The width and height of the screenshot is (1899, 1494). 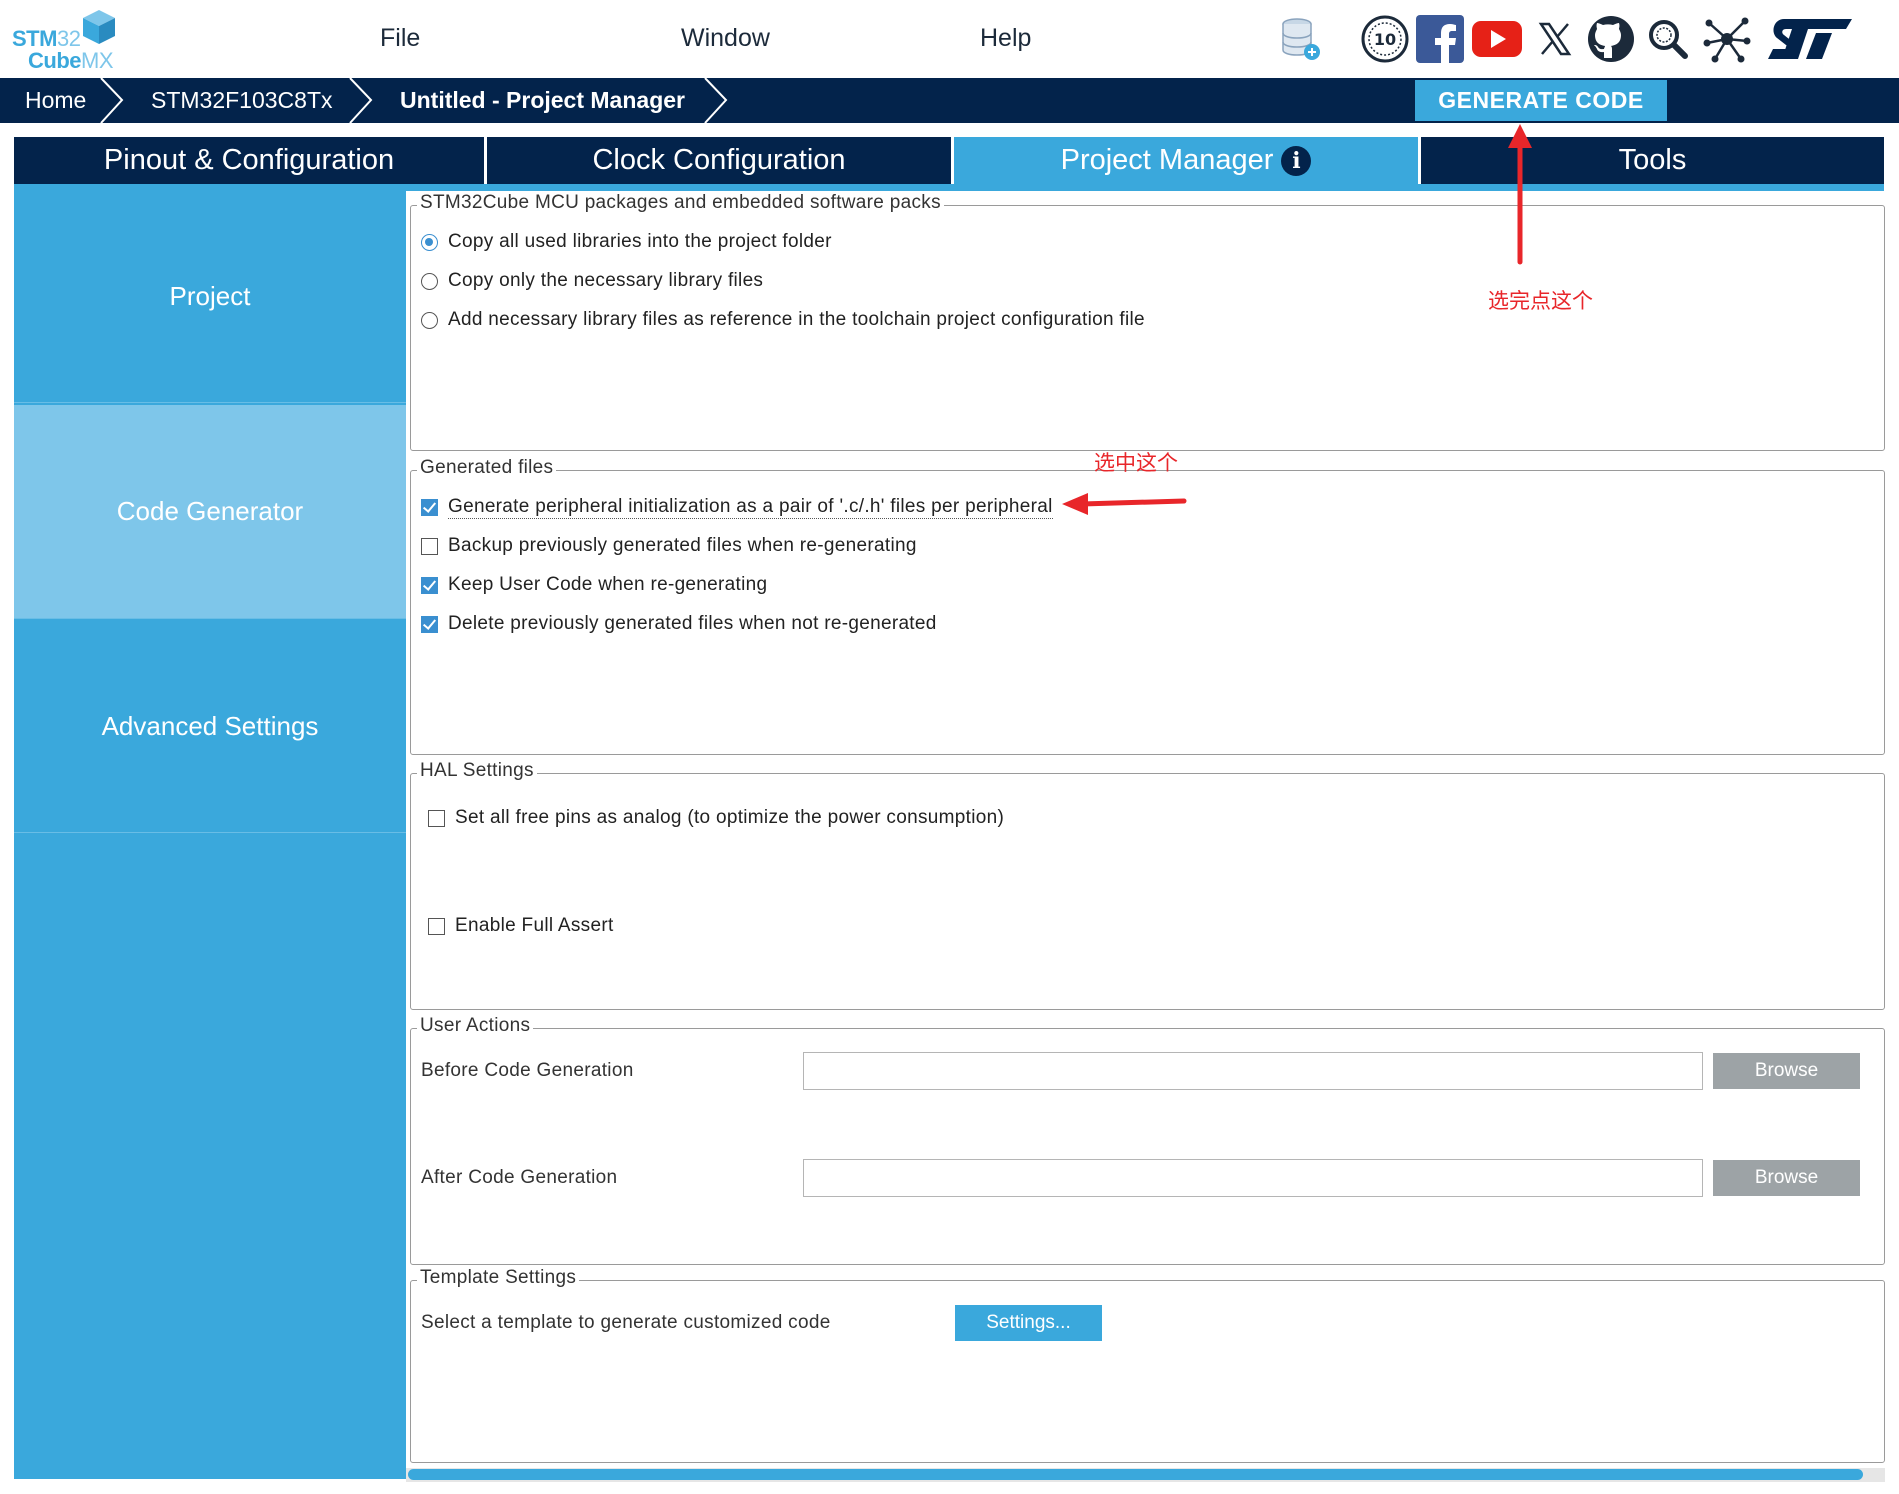 What do you see at coordinates (242, 100) in the screenshot?
I see `breadcrumb-mcu: STM32F103C8Tx` at bounding box center [242, 100].